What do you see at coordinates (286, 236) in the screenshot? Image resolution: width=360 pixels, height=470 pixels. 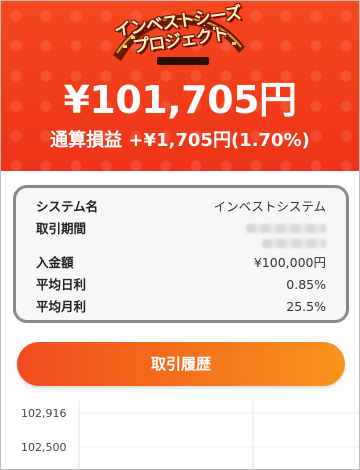 I see `trade-period-value-redacted` at bounding box center [286, 236].